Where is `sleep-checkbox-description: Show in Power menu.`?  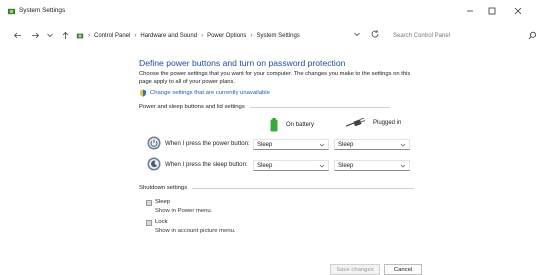 sleep-checkbox-description: Show in Power menu. is located at coordinates (184, 211).